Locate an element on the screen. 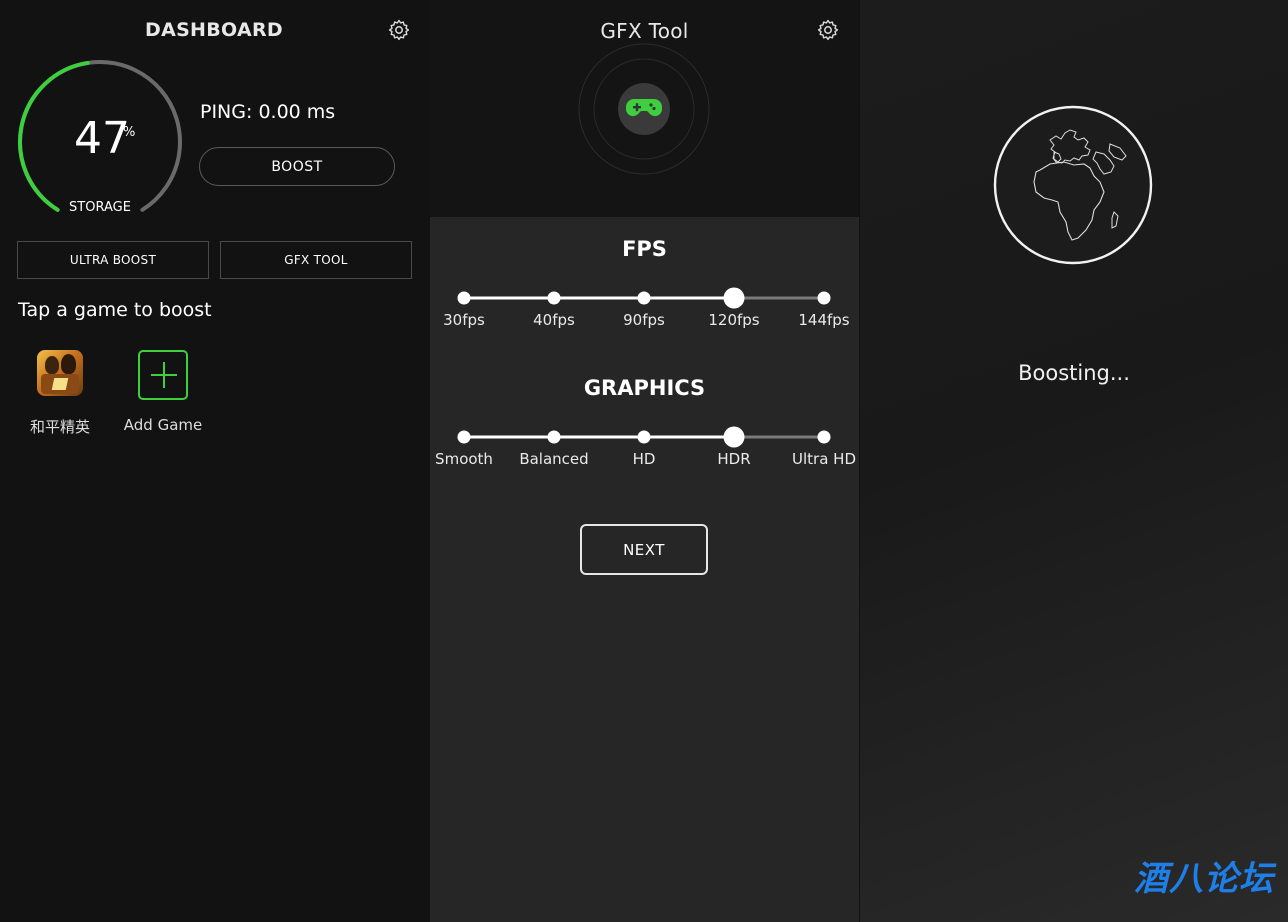 The width and height of the screenshot is (1288, 922). add-game-label: Add Game is located at coordinates (163, 425).